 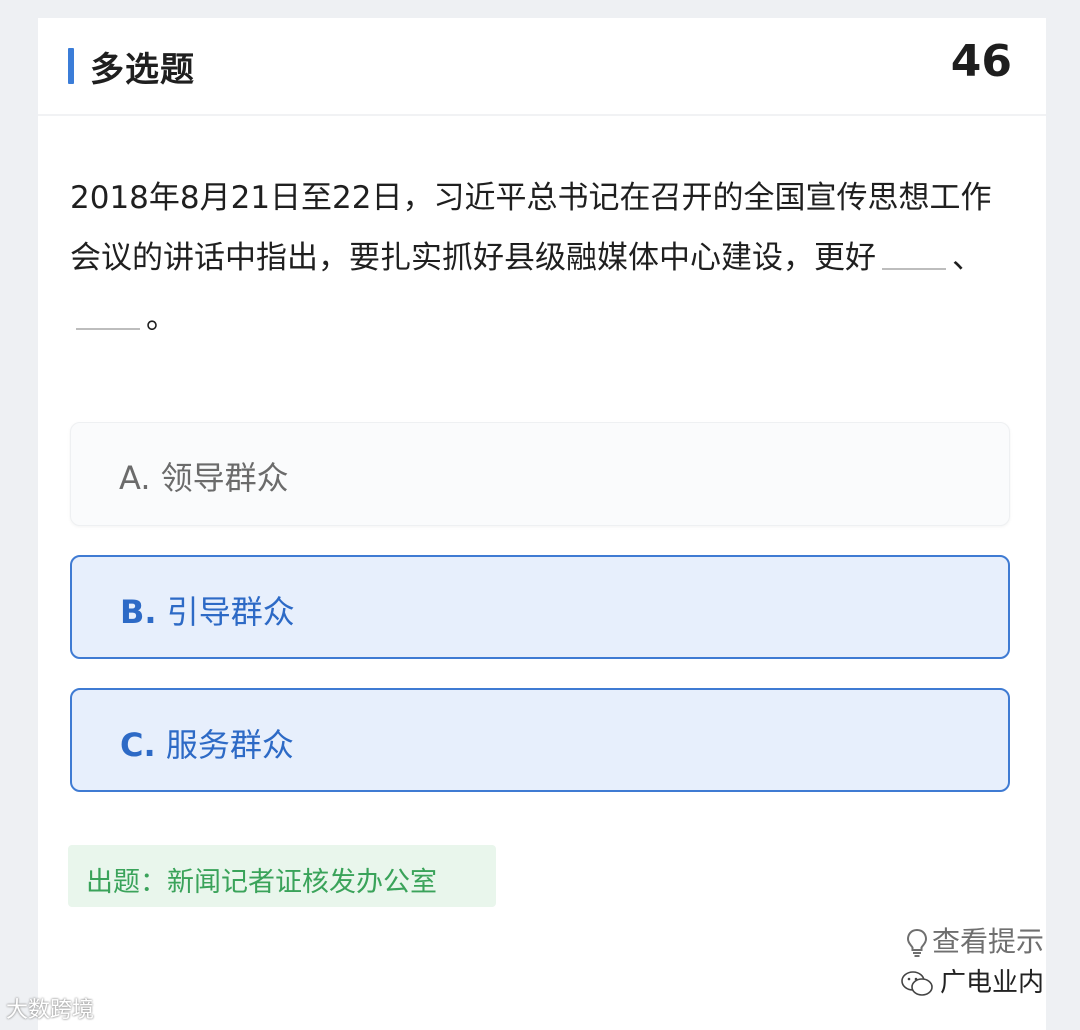 I want to click on question-end-punct: 。, so click(x=161, y=318).